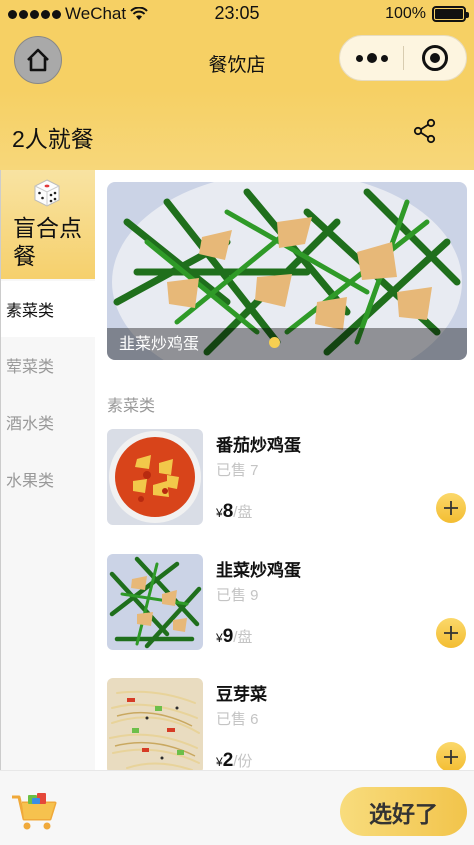 The image size is (474, 845). I want to click on battery-icon, so click(450, 14).